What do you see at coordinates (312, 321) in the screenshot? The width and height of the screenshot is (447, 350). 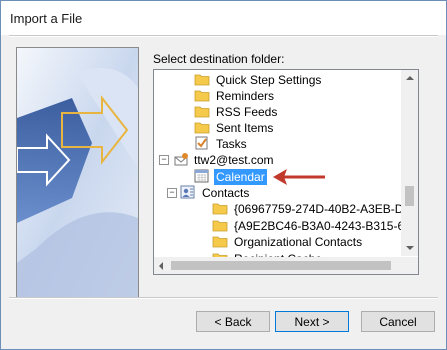 I see `next-button: Next >` at bounding box center [312, 321].